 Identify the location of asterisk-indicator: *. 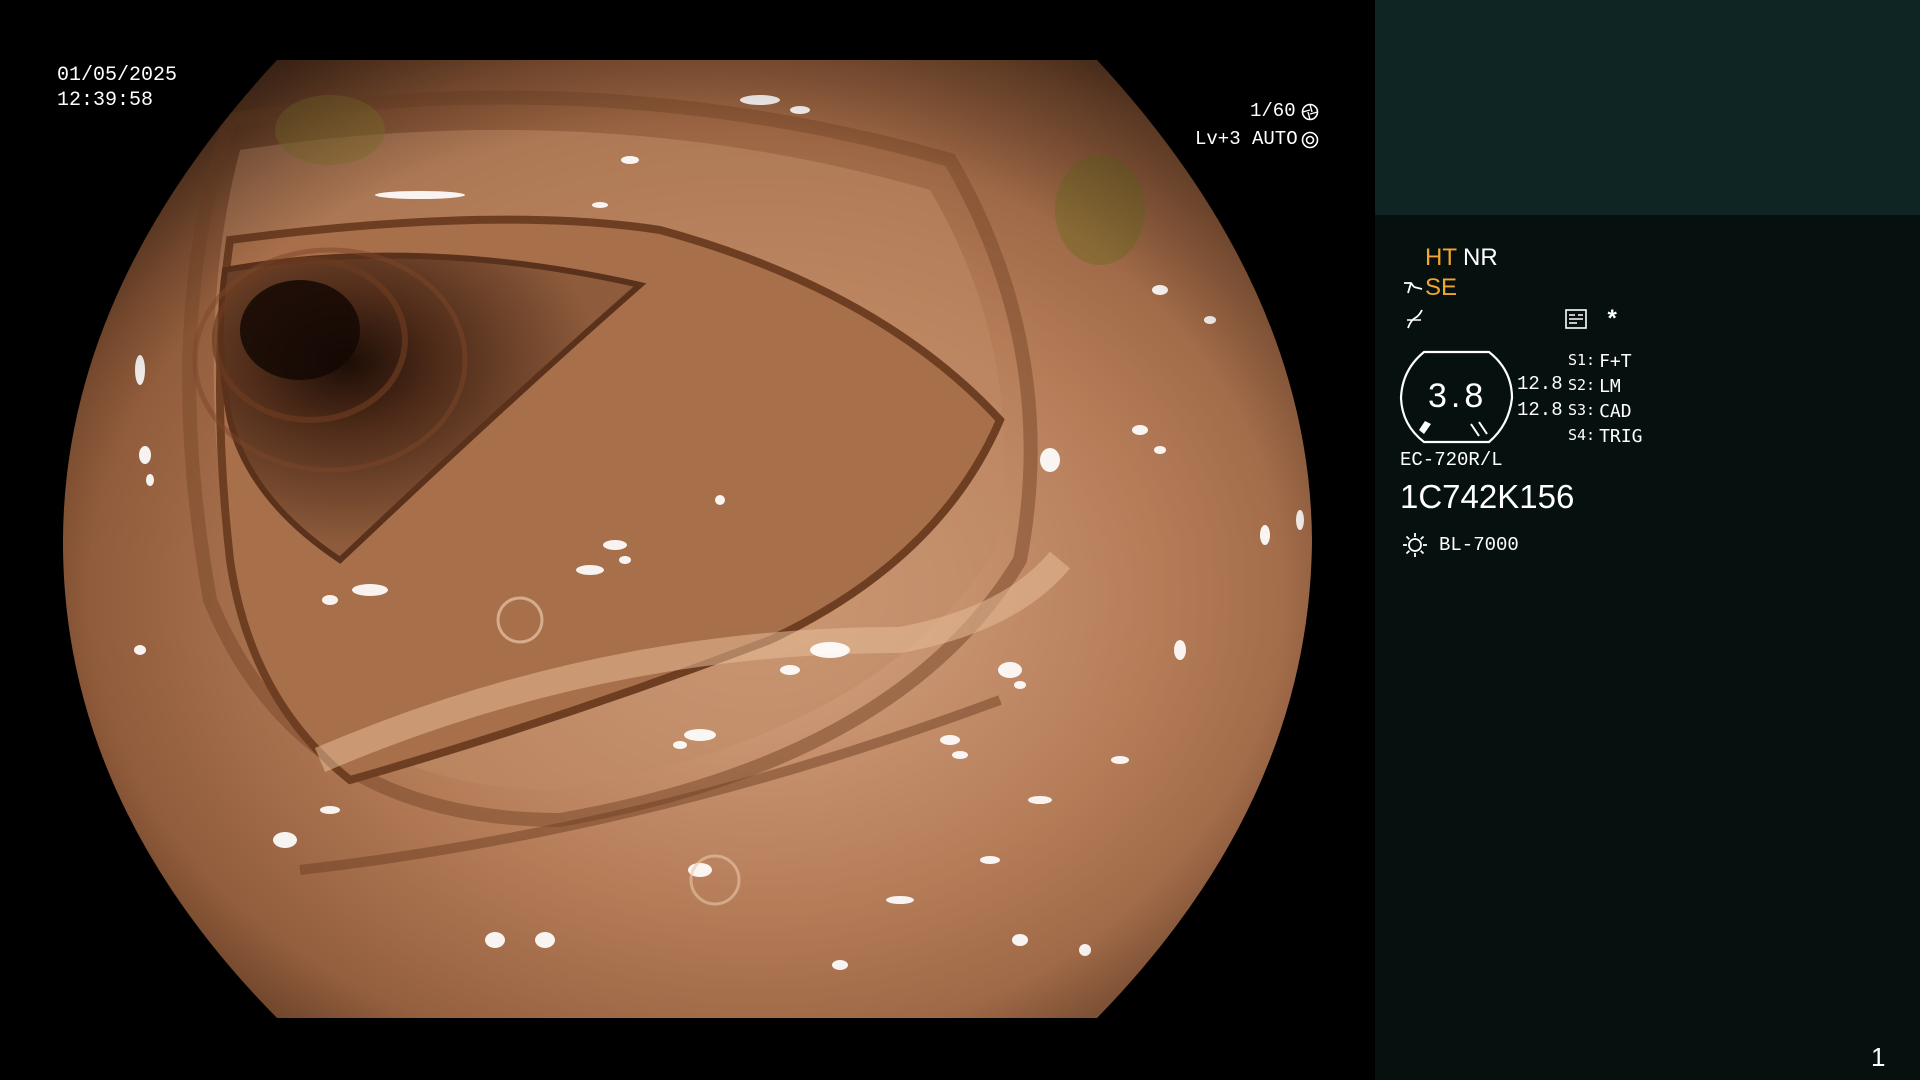
(1612, 321).